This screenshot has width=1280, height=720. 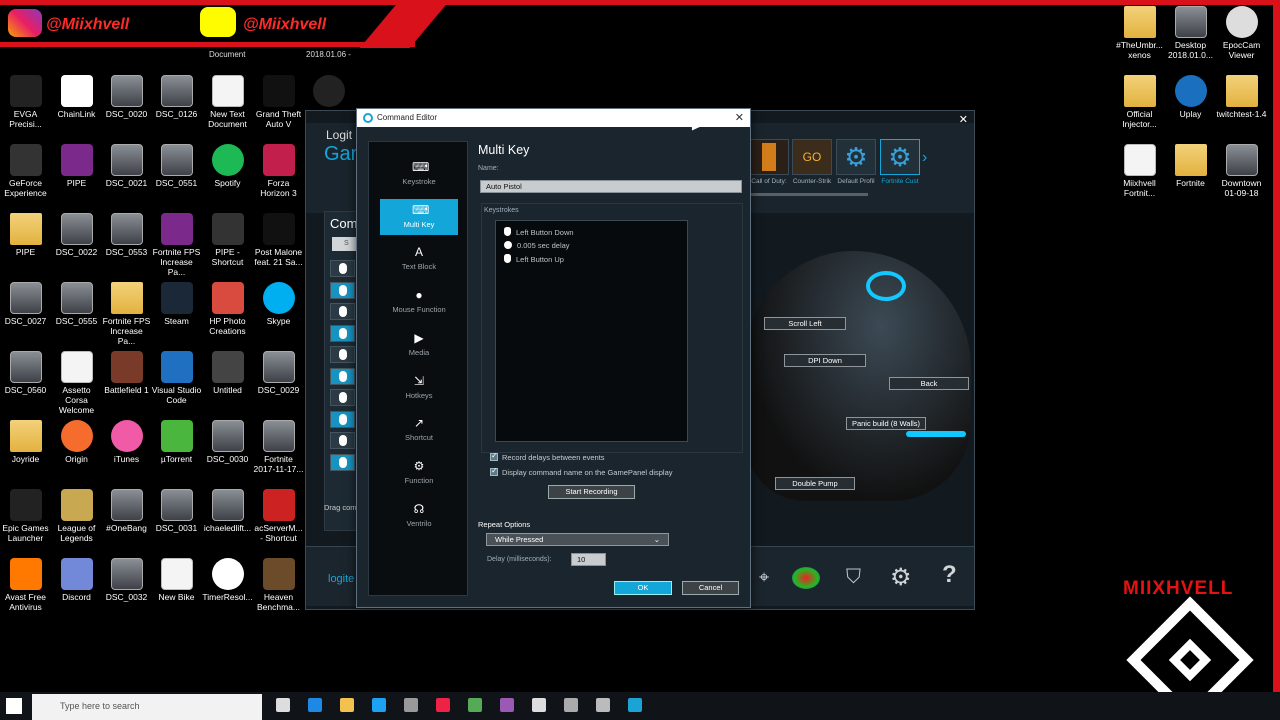 What do you see at coordinates (278, 109) in the screenshot?
I see `desktop-icon: Grand Theft Auto V` at bounding box center [278, 109].